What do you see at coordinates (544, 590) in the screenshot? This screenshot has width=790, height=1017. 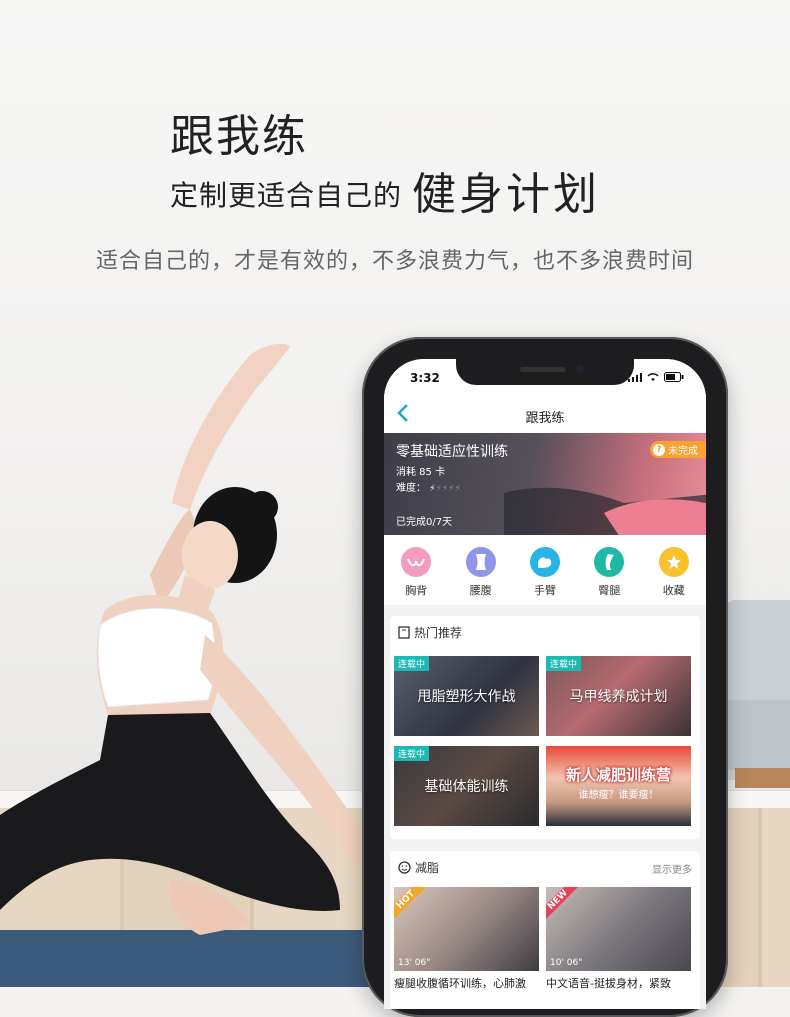 I see `category-label: 手臂` at bounding box center [544, 590].